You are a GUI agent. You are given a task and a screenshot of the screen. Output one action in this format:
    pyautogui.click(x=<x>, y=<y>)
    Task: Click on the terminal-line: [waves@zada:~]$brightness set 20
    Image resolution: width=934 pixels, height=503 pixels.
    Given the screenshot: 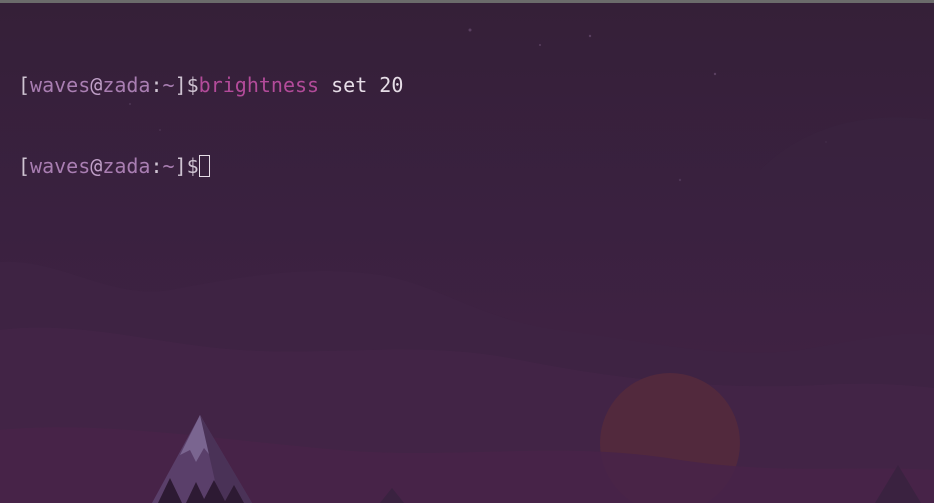 What is the action you would take?
    pyautogui.click(x=210, y=85)
    